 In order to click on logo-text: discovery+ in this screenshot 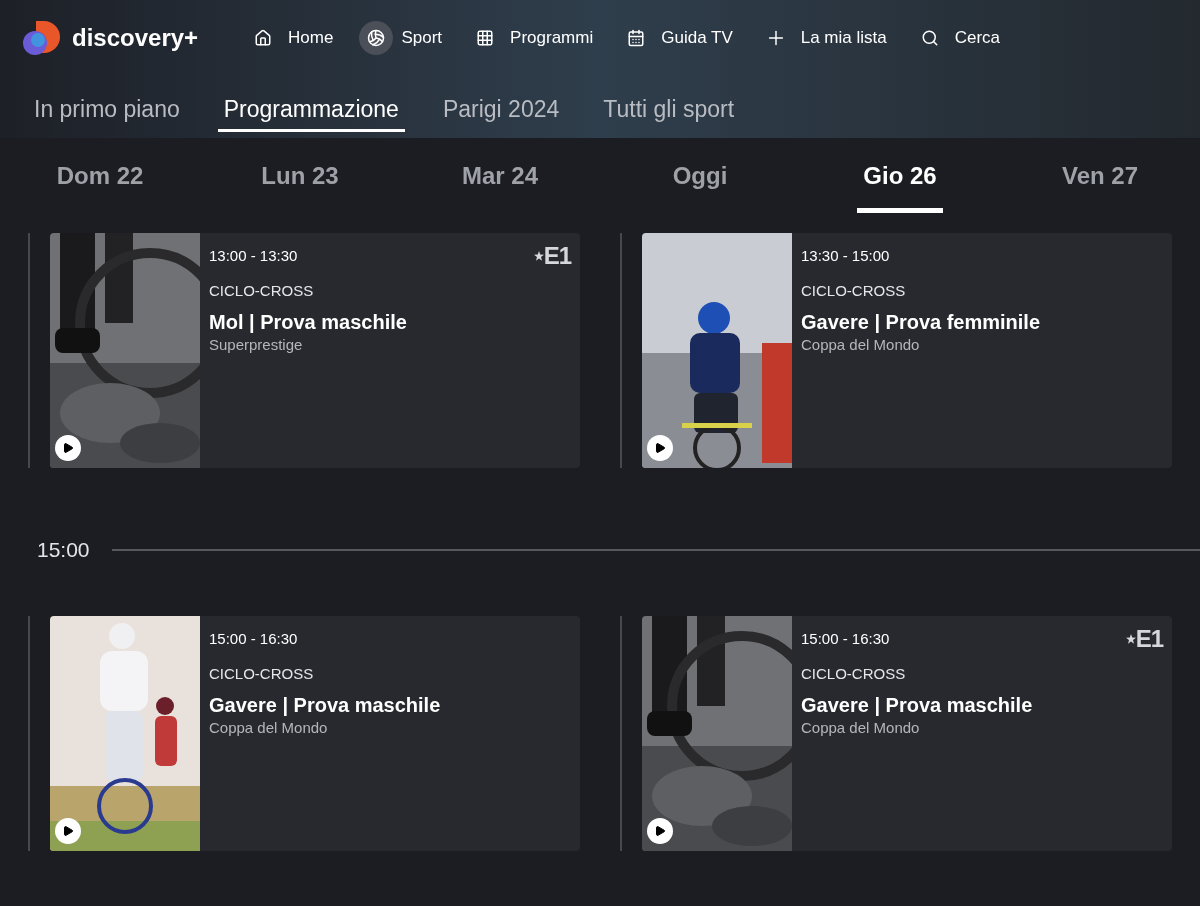, I will do `click(135, 38)`.